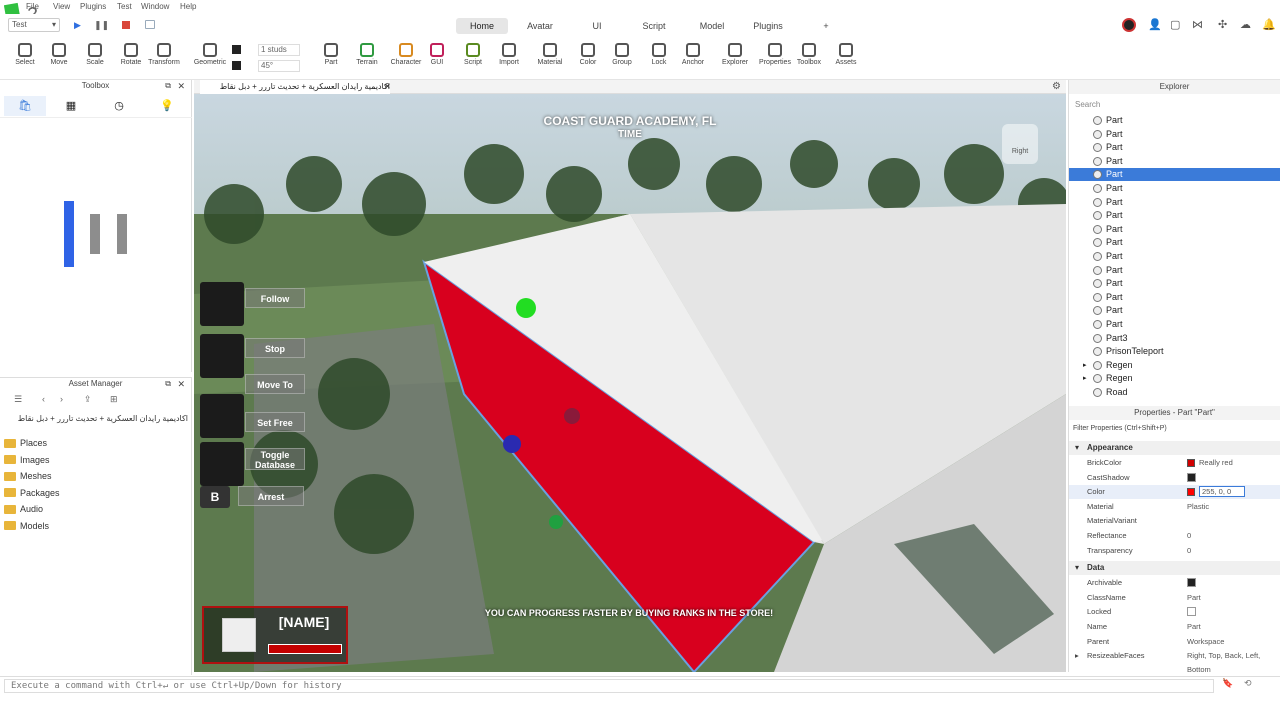  Describe the element at coordinates (1174, 448) in the screenshot. I see `section-appearance: ▾ Appearance` at that location.